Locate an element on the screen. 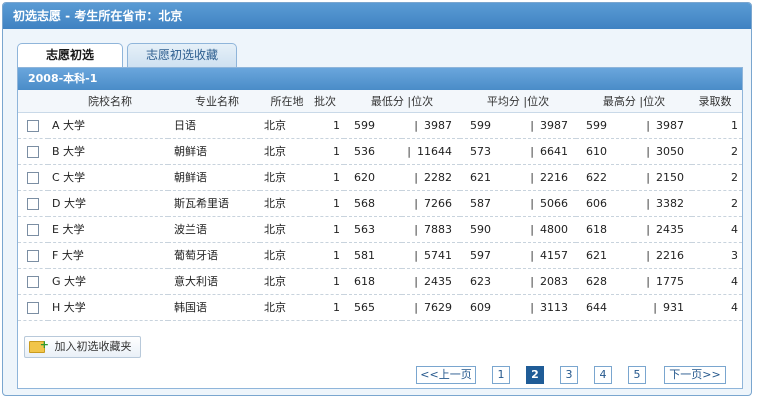  header-batch: 批次 is located at coordinates (327, 101).